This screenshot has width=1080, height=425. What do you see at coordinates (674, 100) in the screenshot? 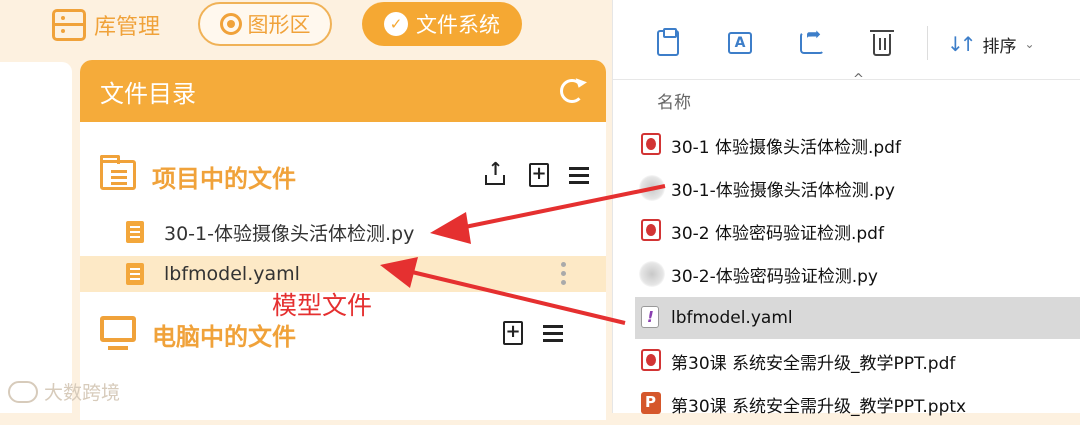
I see `column-header-name: 名称` at bounding box center [674, 100].